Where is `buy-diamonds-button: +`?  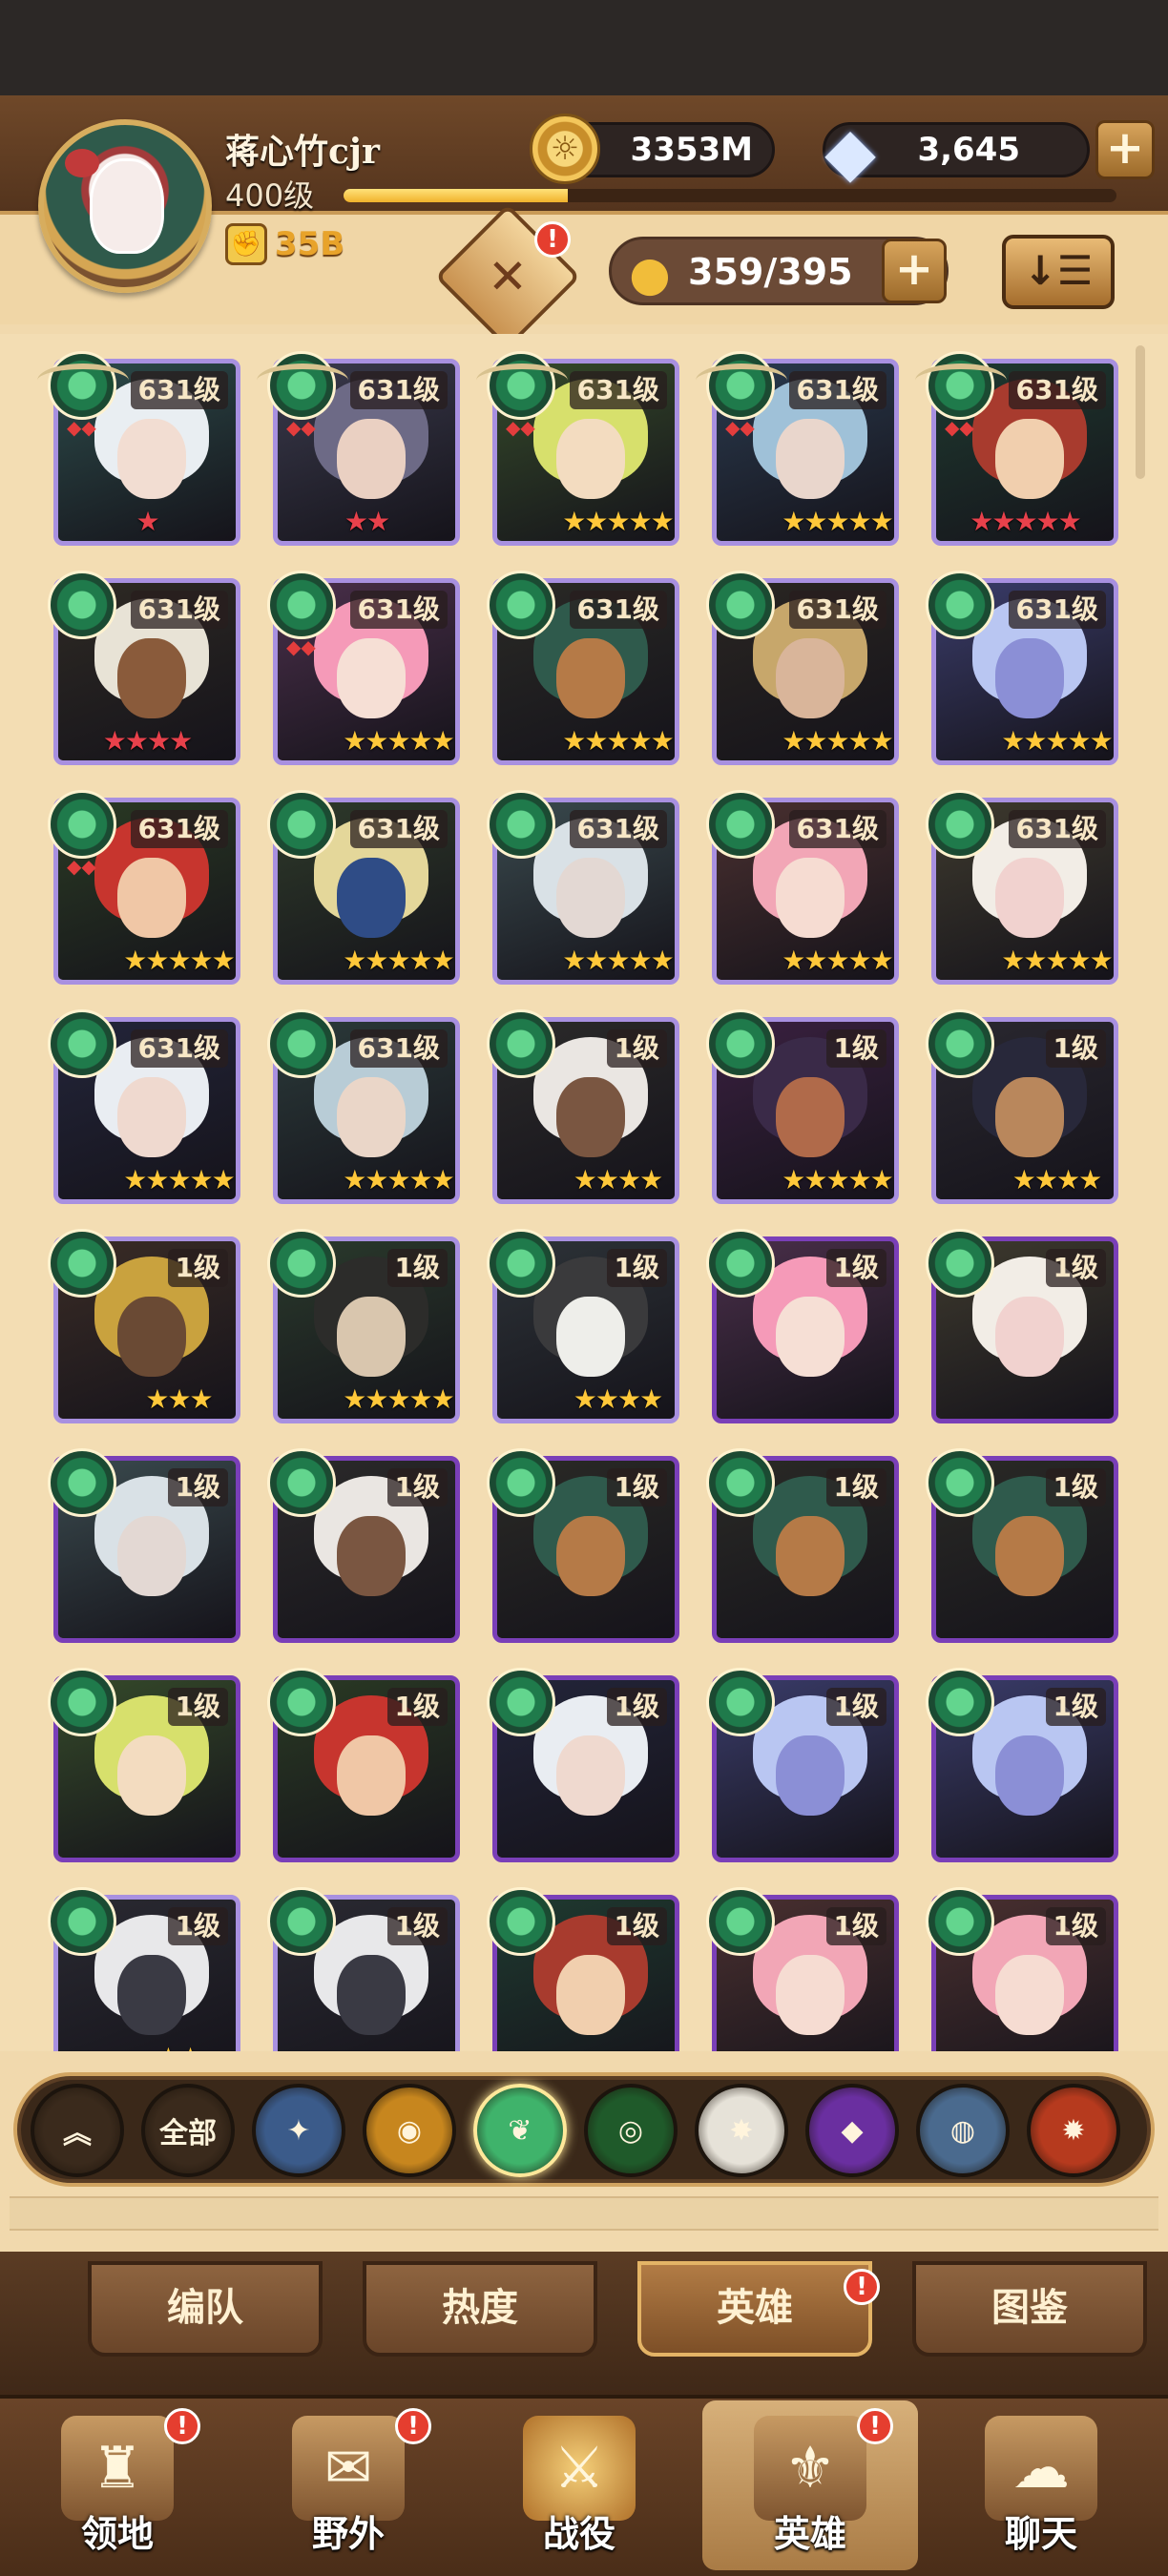
buy-diamonds-button: + is located at coordinates (1125, 149).